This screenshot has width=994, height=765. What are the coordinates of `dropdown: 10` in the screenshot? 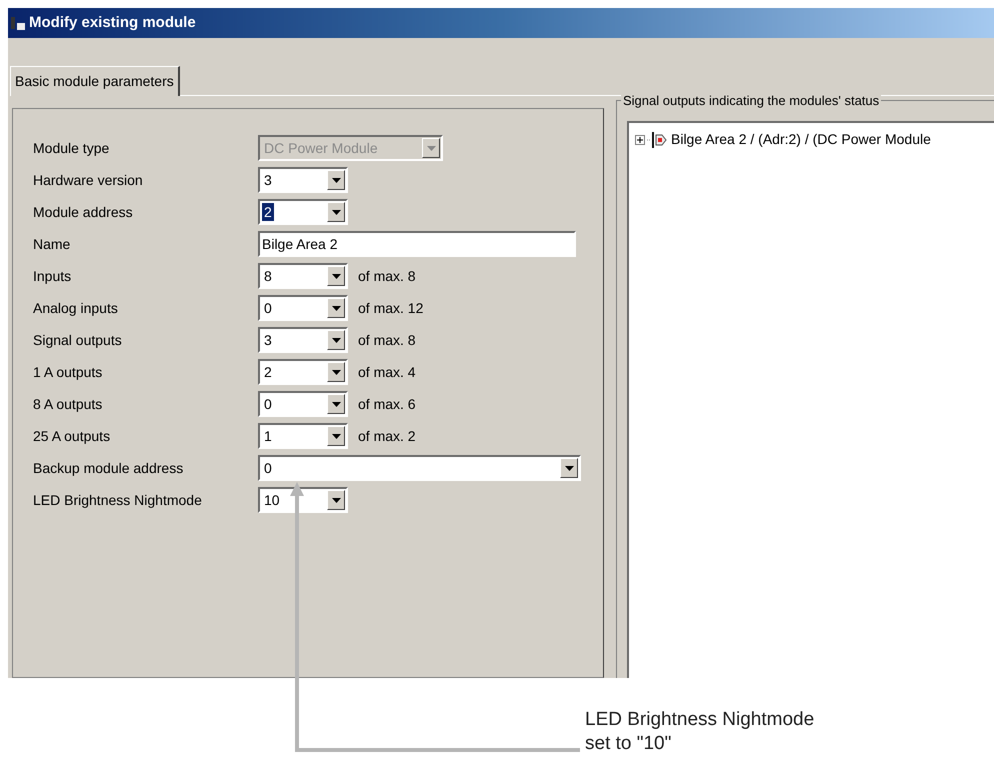 It's located at (303, 500).